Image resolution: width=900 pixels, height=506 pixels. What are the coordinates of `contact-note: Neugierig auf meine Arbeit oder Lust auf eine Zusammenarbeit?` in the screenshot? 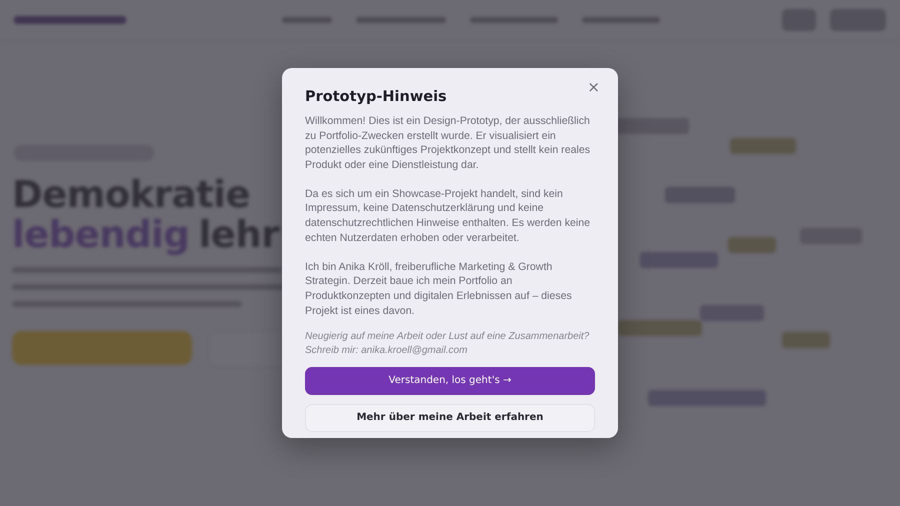 It's located at (447, 337).